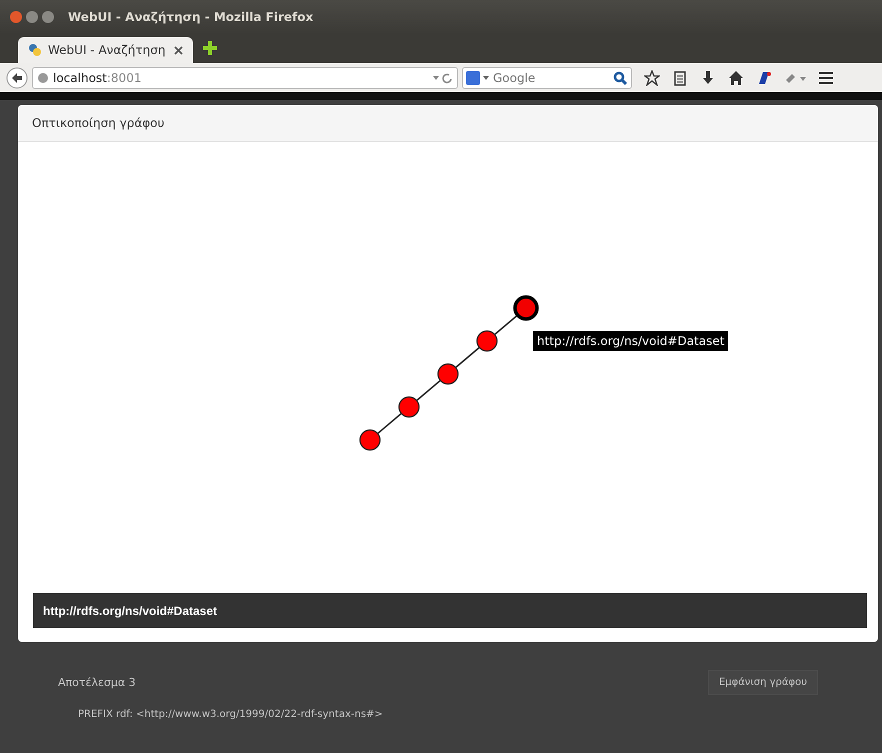 This screenshot has height=753, width=882. What do you see at coordinates (48, 16) in the screenshot?
I see `maximize-icon` at bounding box center [48, 16].